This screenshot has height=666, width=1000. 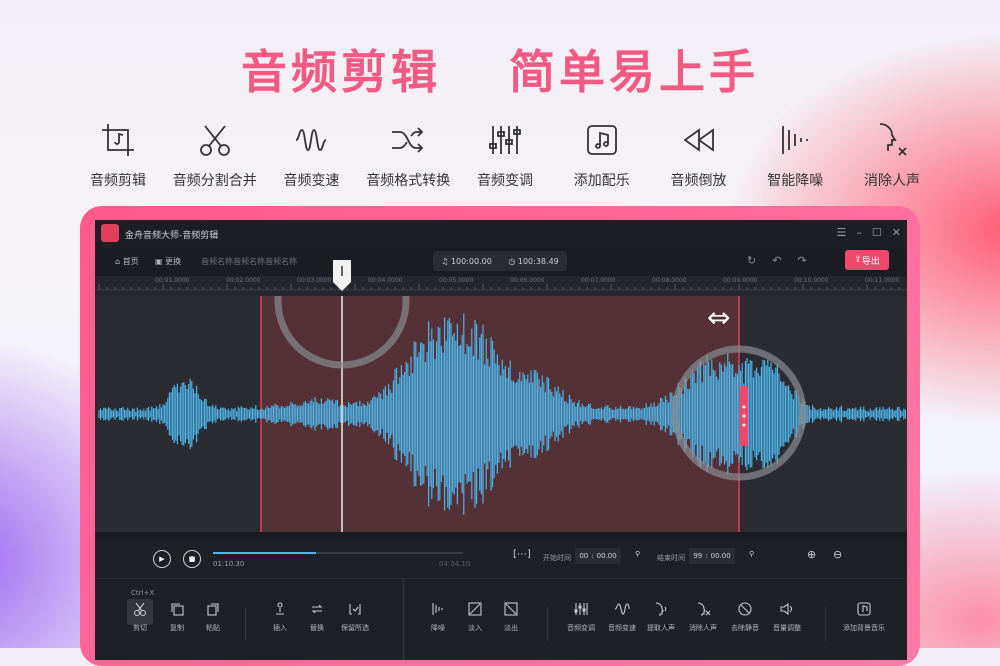 I want to click on shortcut-hint: Ctrl+X, so click(x=142, y=593).